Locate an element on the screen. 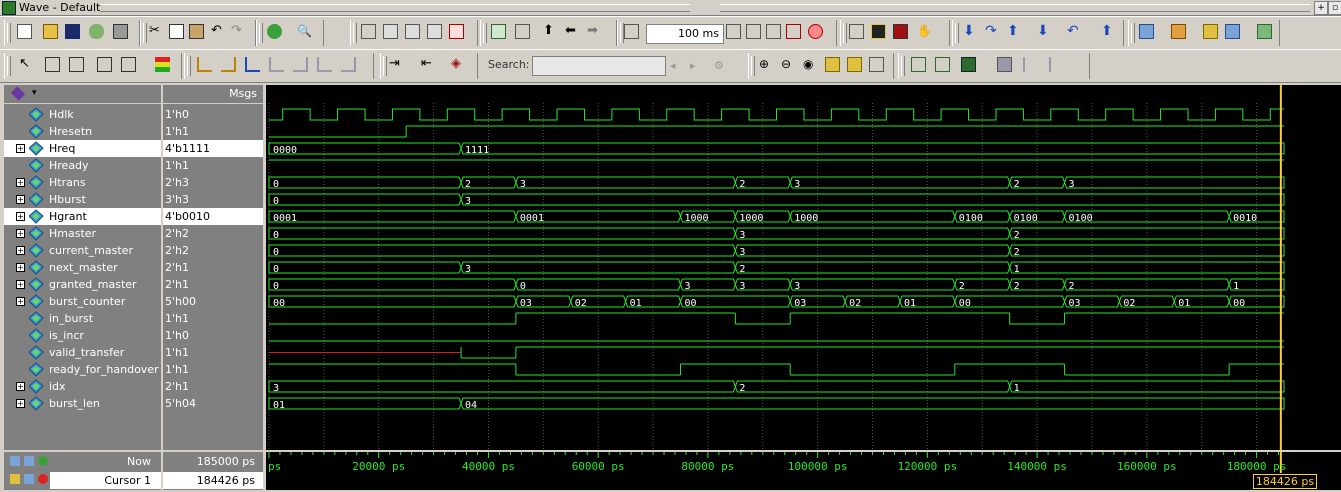 This screenshot has height=492, width=1341. forward-arrow-icon: ➡ is located at coordinates (594, 31).